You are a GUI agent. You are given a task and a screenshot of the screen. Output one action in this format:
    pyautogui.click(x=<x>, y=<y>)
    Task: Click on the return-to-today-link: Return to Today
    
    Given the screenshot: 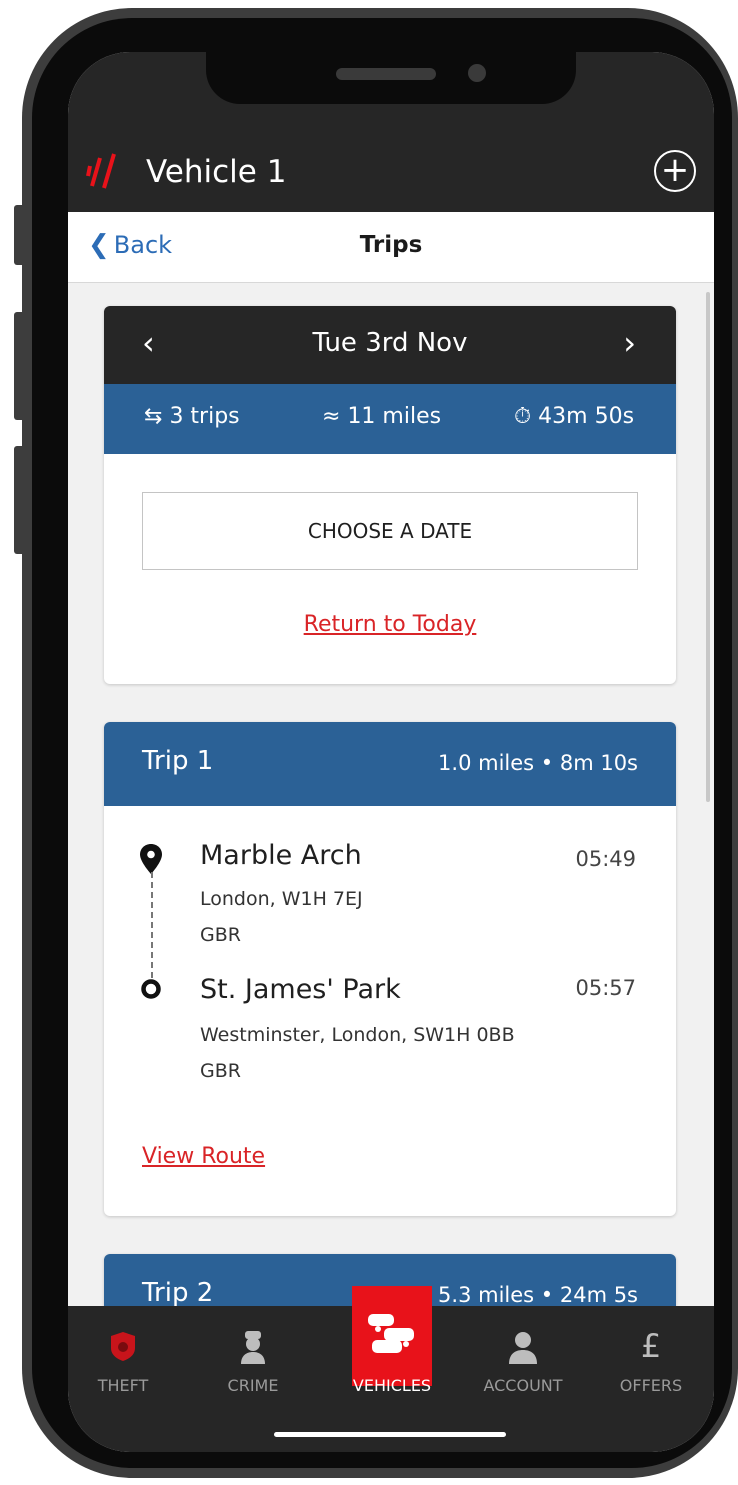 What is the action you would take?
    pyautogui.click(x=390, y=624)
    